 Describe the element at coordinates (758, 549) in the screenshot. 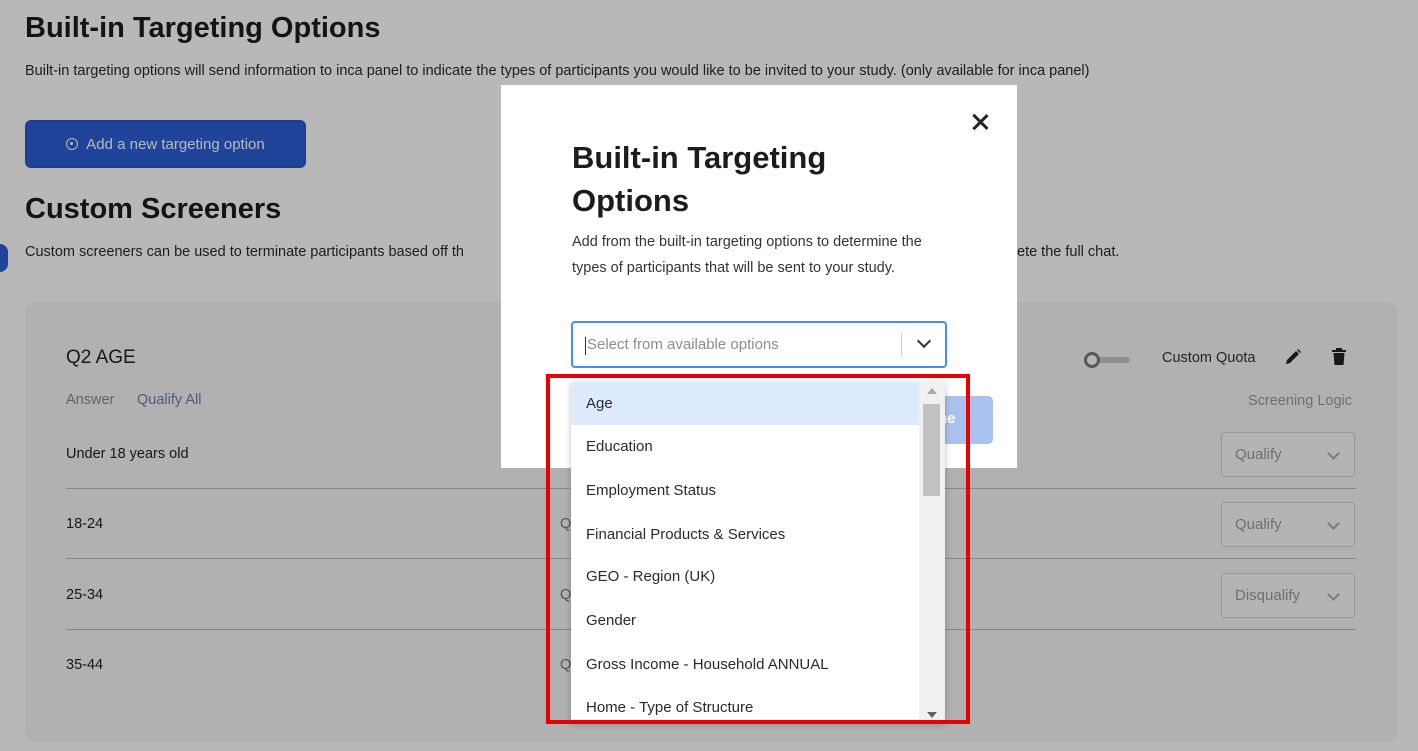

I see `annotation-highlight-box` at that location.